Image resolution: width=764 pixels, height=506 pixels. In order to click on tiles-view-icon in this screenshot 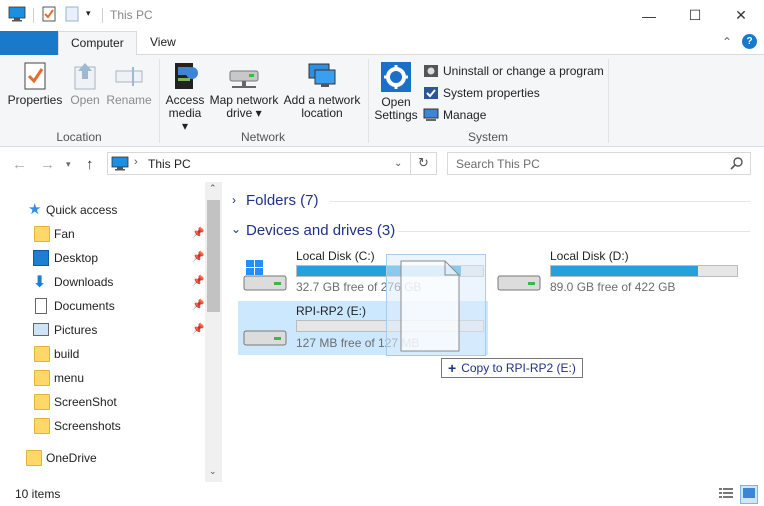, I will do `click(749, 494)`.